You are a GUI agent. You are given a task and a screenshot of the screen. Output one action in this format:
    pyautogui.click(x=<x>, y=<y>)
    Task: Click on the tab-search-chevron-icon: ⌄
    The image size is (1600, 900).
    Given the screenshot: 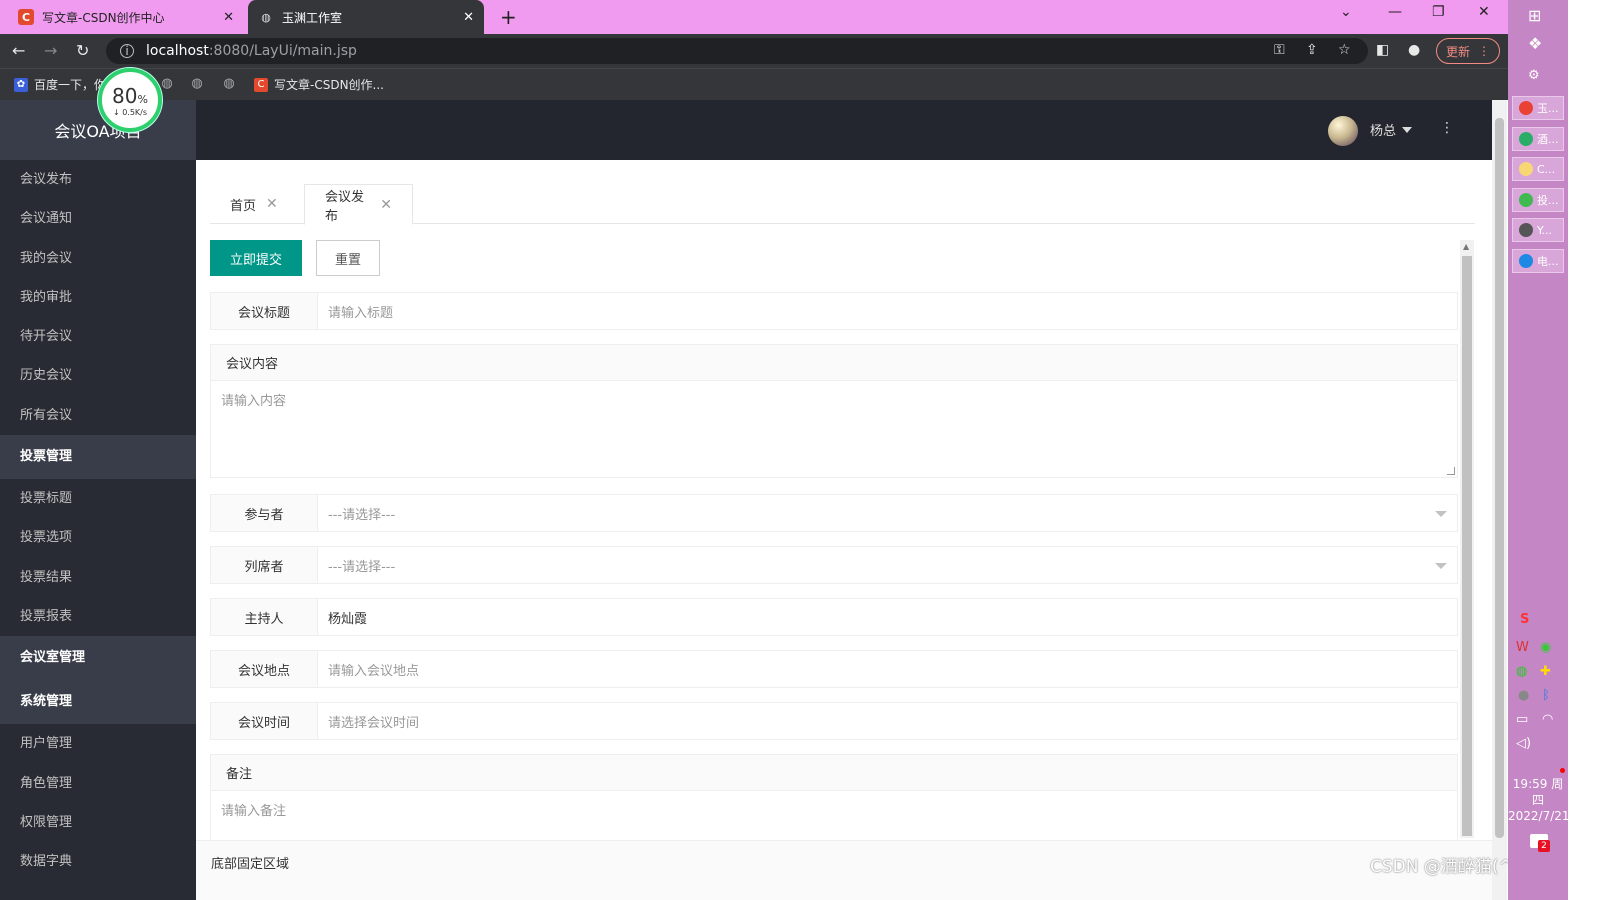 What is the action you would take?
    pyautogui.click(x=1346, y=12)
    